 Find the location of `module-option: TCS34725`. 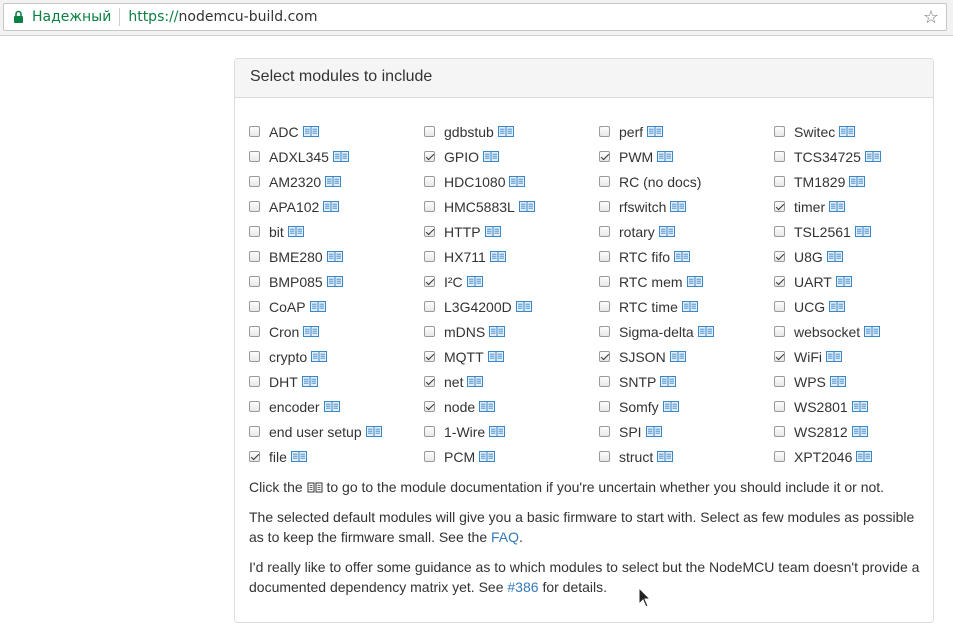

module-option: TCS34725 is located at coordinates (861, 156).